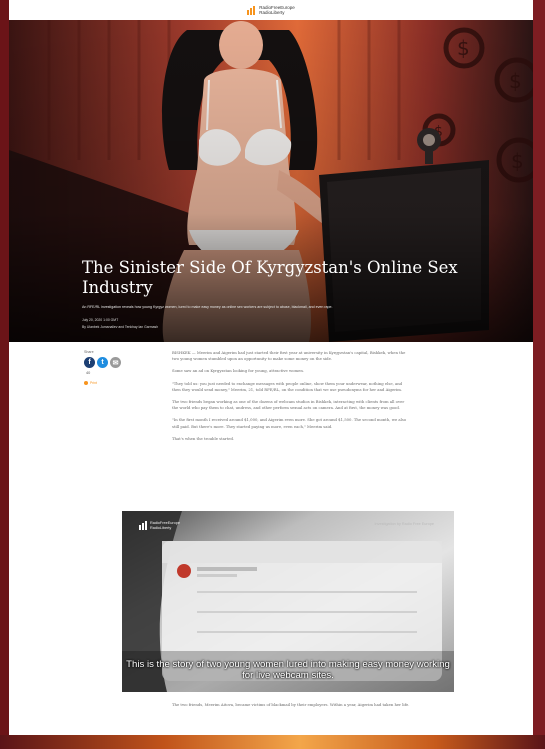 Image resolution: width=545 pixels, height=749 pixels. What do you see at coordinates (88, 373) in the screenshot?
I see `share-count: 40` at bounding box center [88, 373].